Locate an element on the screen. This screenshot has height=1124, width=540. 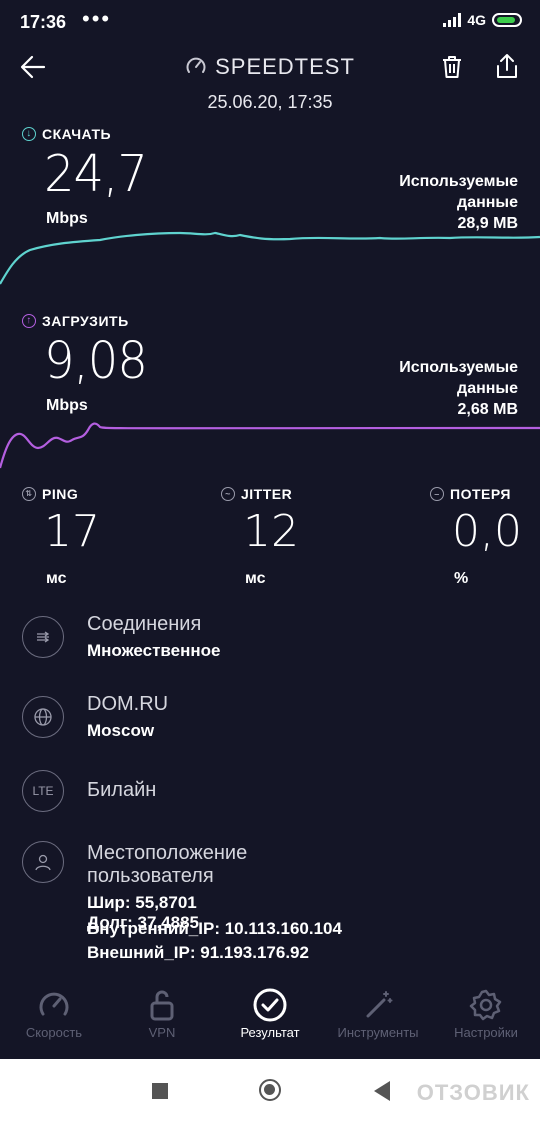
jitter-label: ~ JITTER is located at coordinates (256, 494).